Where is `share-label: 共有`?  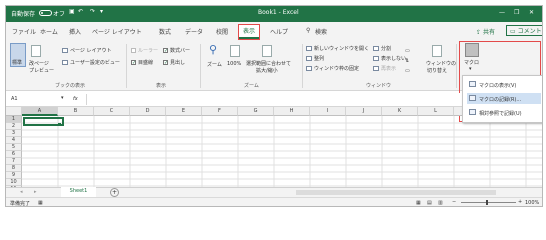 share-label: 共有 is located at coordinates (488, 32).